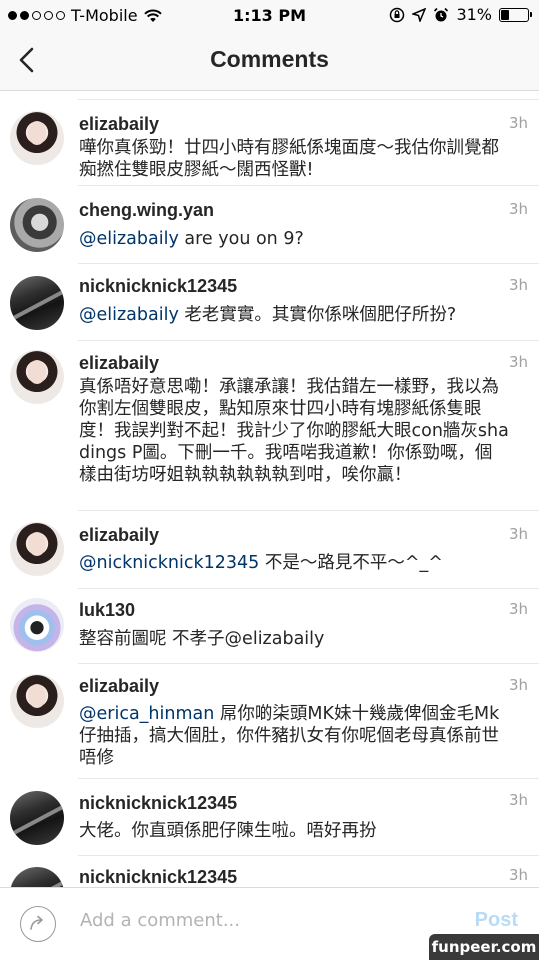 The image size is (539, 961). What do you see at coordinates (515, 14) in the screenshot?
I see `battery-icon` at bounding box center [515, 14].